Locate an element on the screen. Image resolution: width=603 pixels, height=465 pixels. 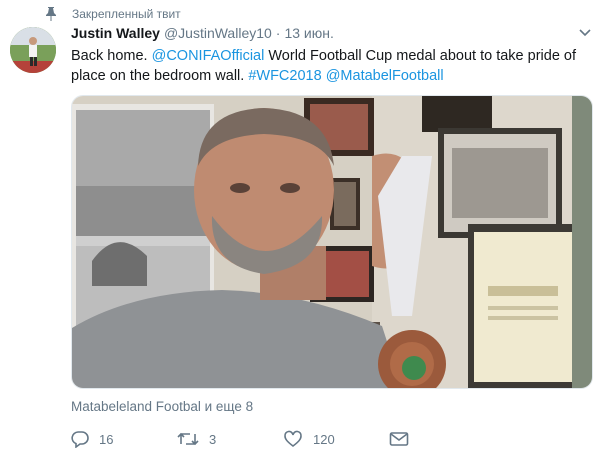
like-icon is located at coordinates (293, 439).